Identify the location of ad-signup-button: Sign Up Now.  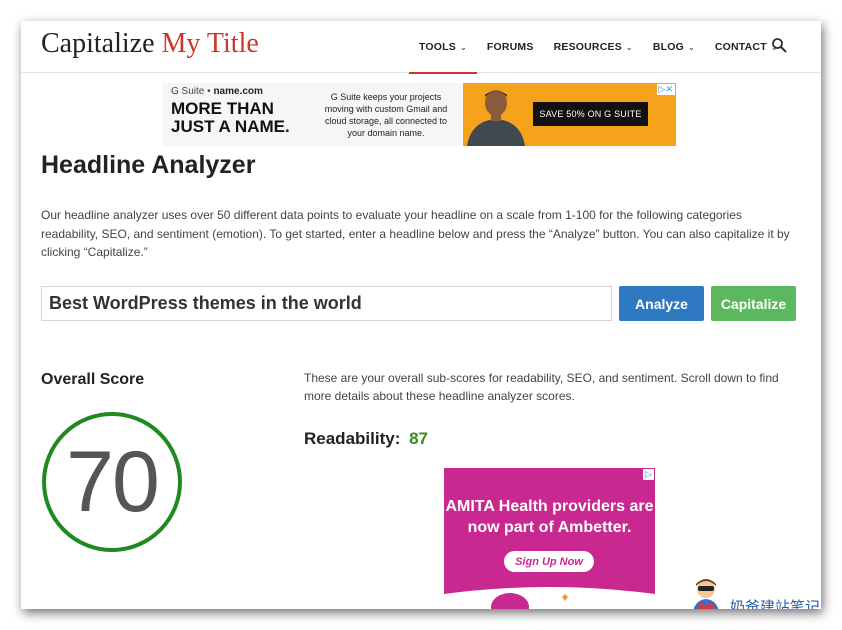
(549, 561).